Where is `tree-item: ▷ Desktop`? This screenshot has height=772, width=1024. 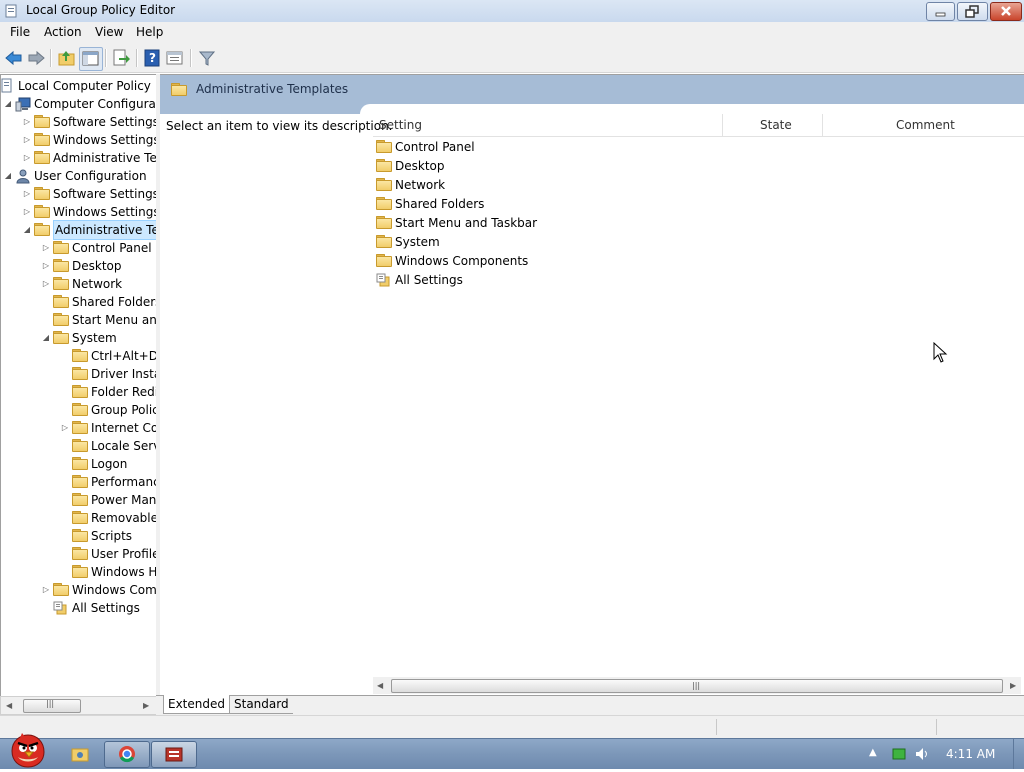
tree-item: ▷ Desktop is located at coordinates (78, 266).